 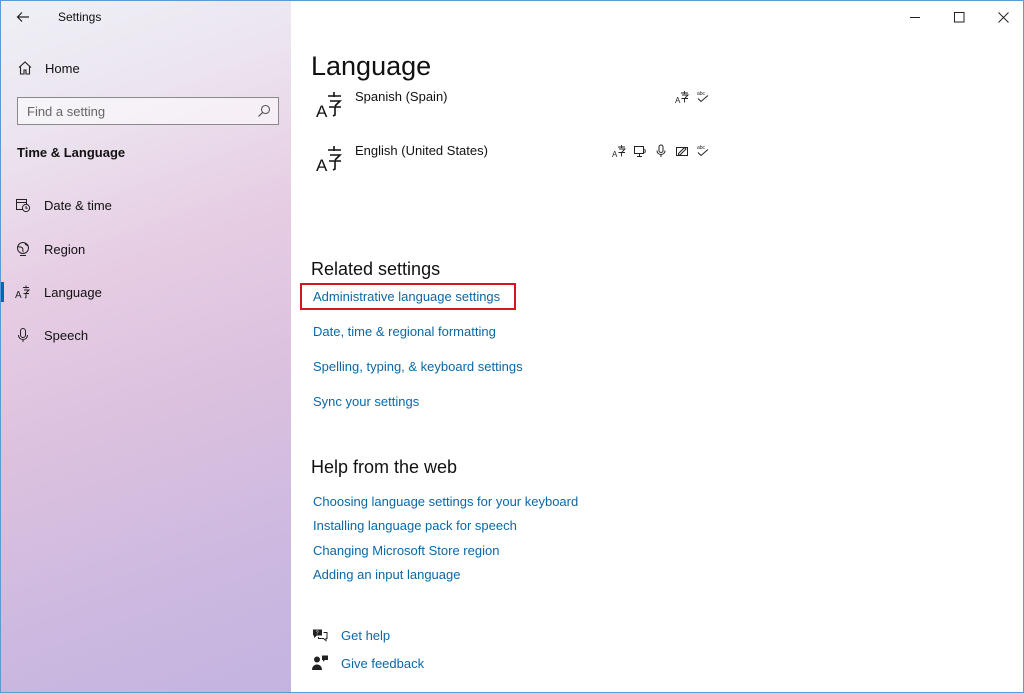 I want to click on speech-recognition-icon, so click(x=661, y=151).